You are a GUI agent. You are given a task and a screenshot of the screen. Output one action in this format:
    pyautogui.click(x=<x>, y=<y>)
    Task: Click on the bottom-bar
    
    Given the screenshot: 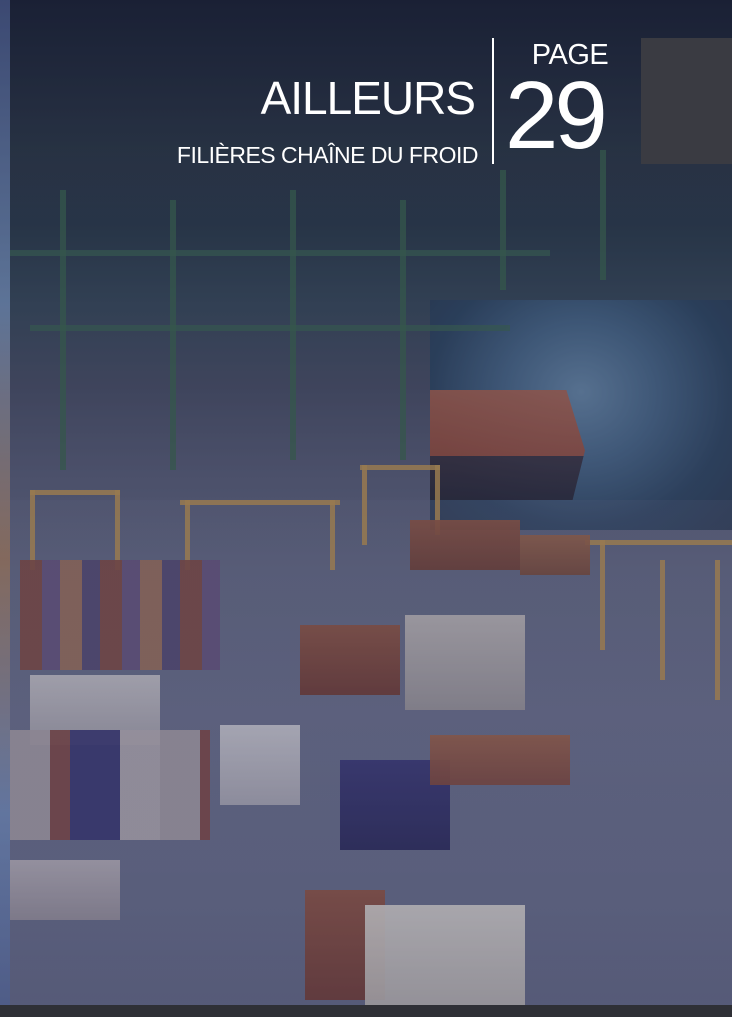 What is the action you would take?
    pyautogui.click(x=366, y=1011)
    